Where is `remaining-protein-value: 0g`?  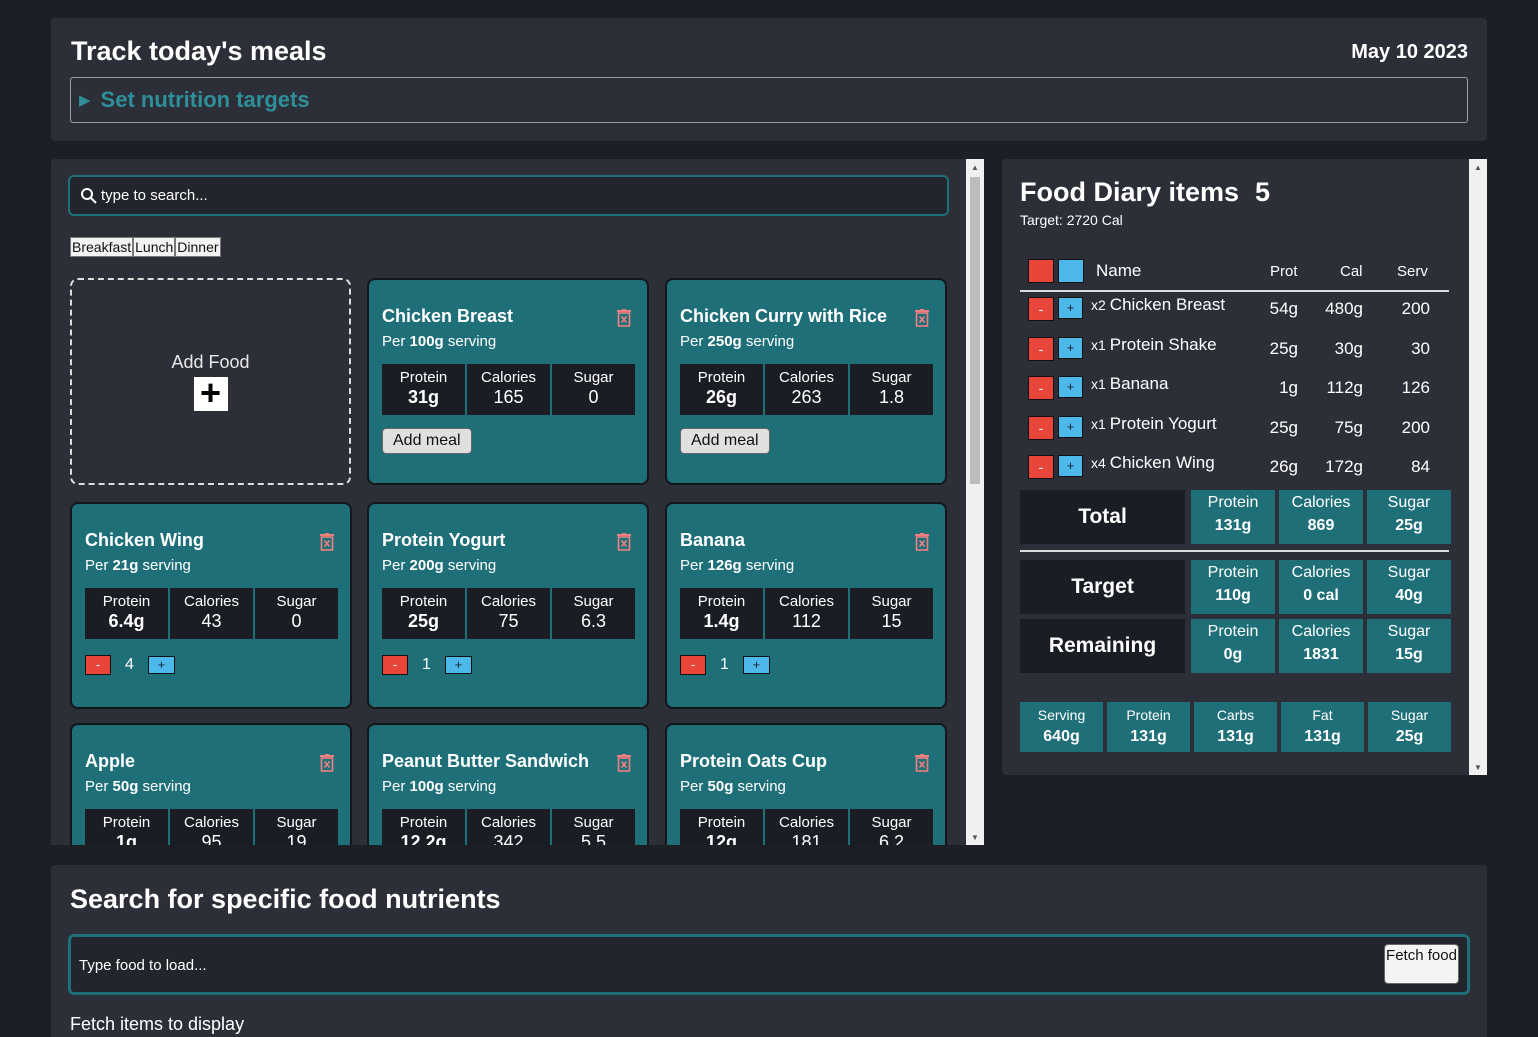 remaining-protein-value: 0g is located at coordinates (1233, 654).